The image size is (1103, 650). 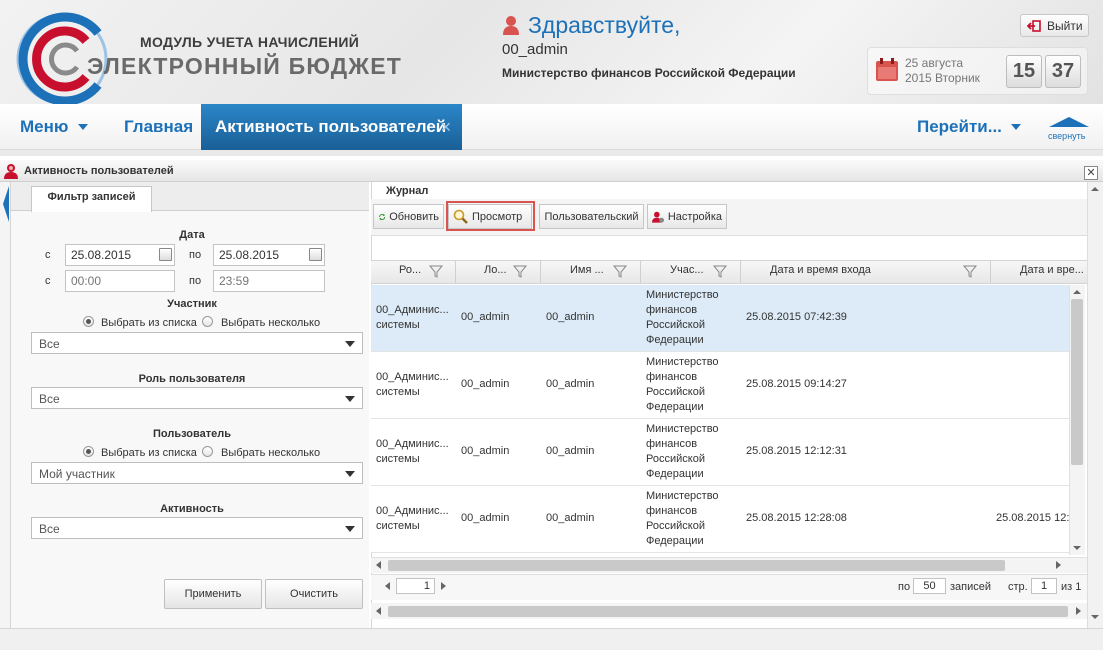 What do you see at coordinates (149, 323) in the screenshot?
I see `participant-radio-list-label: Выбрать из списка` at bounding box center [149, 323].